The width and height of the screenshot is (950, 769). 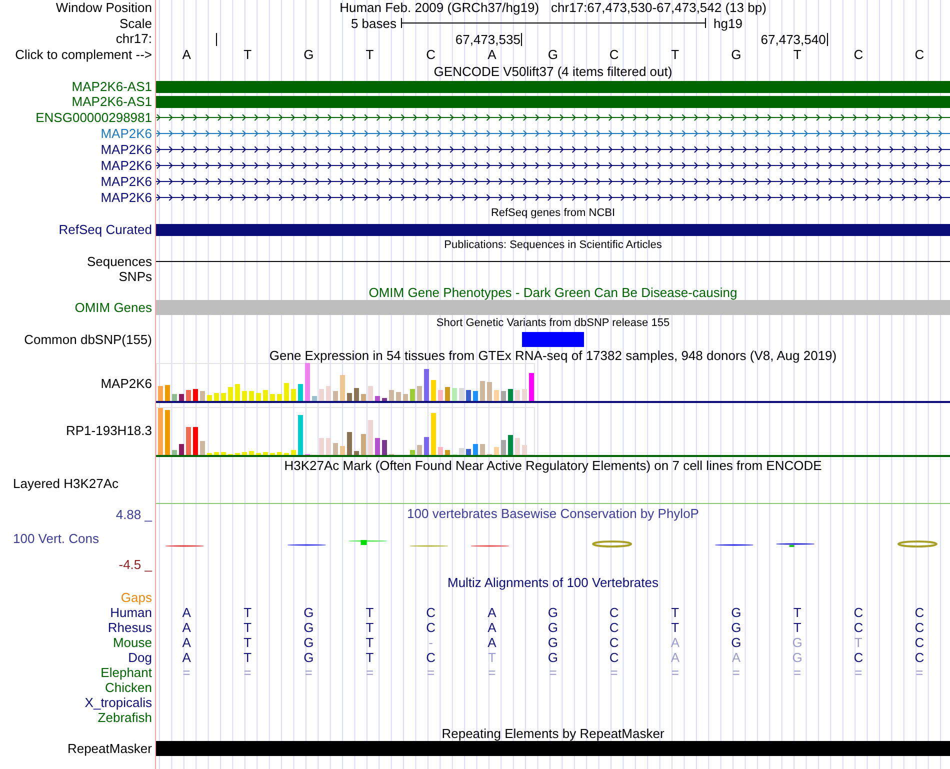 What do you see at coordinates (553, 514) in the screenshot?
I see `track-title: 100 vertebrates Basewise Conservation by PhyloP` at bounding box center [553, 514].